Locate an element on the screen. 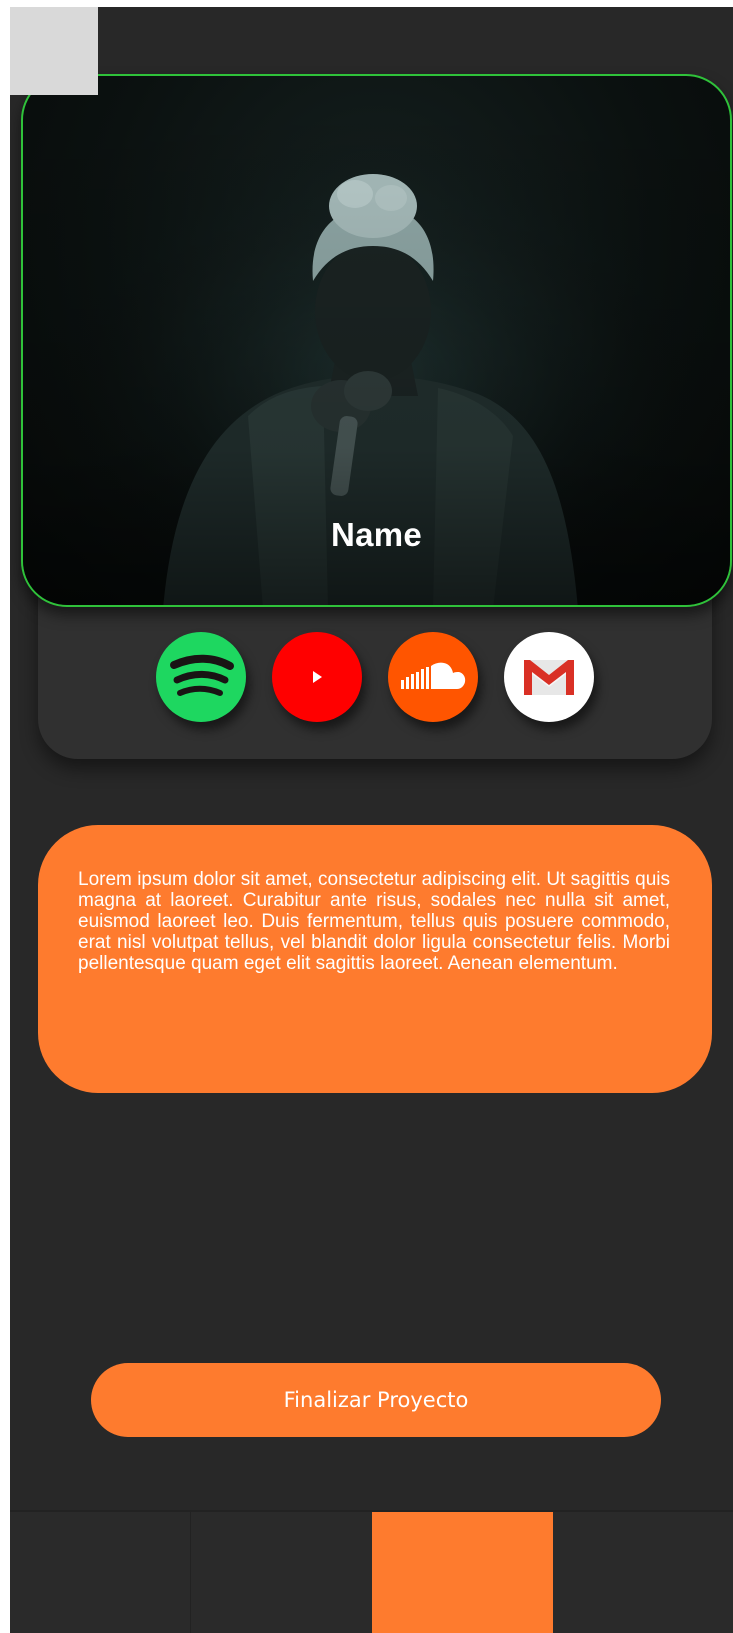 The width and height of the screenshot is (733, 1633). bottom-navigation is located at coordinates (371, 1571).